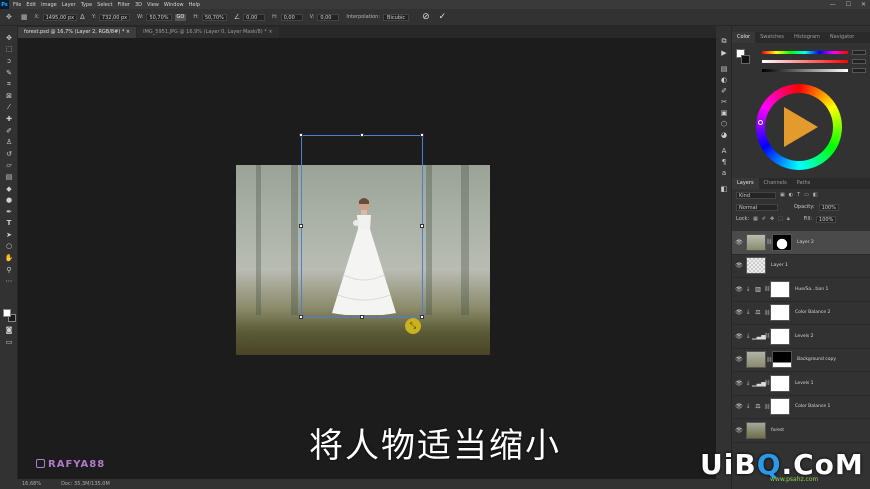 The height and width of the screenshot is (489, 870). What do you see at coordinates (361, 226) in the screenshot?
I see `free-transform-box` at bounding box center [361, 226].